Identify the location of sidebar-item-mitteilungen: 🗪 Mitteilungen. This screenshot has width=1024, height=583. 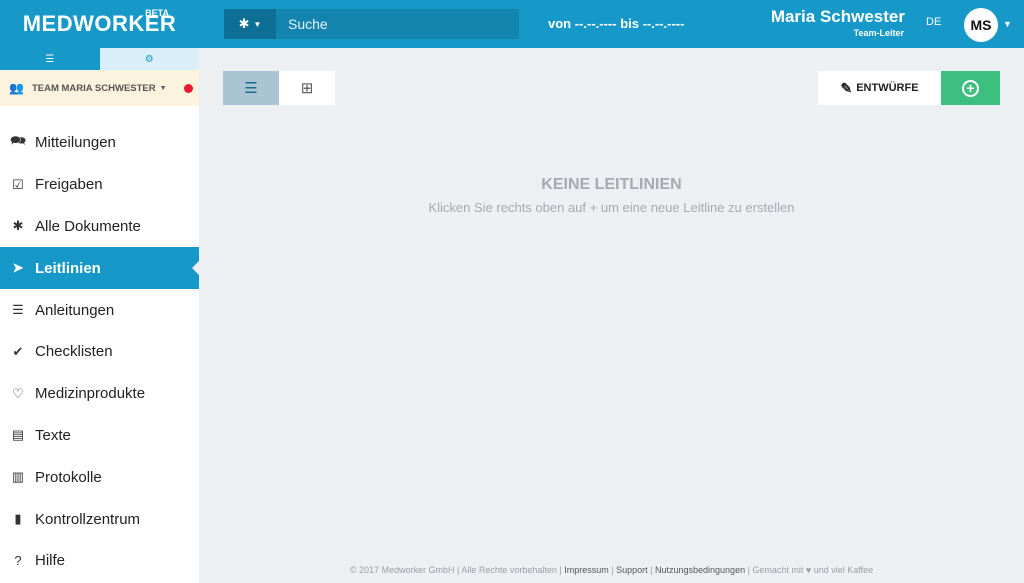
(99, 143).